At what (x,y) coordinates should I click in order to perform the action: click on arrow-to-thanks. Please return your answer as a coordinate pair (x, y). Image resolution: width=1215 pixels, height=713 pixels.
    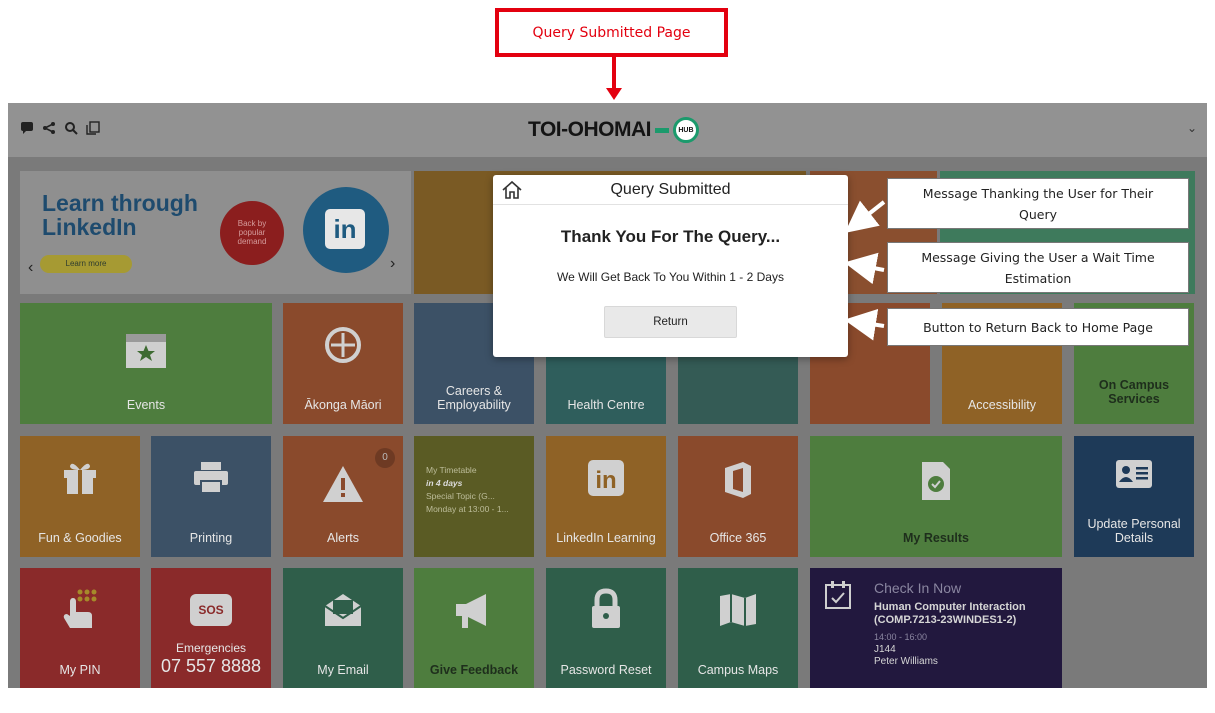
    Looking at the image, I should click on (865, 216).